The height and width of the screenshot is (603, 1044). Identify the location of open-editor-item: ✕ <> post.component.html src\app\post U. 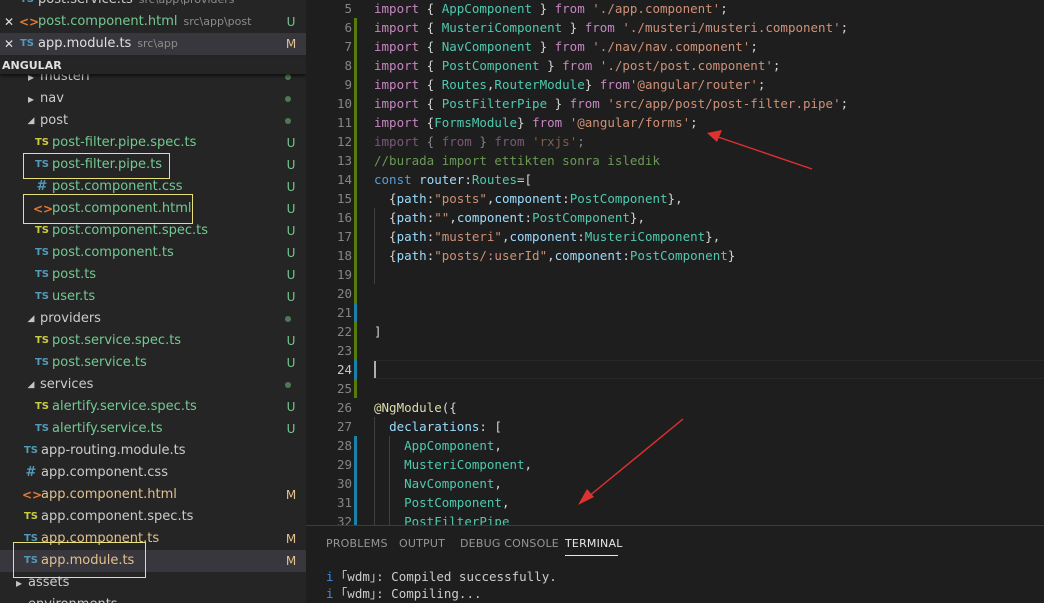
(153, 22).